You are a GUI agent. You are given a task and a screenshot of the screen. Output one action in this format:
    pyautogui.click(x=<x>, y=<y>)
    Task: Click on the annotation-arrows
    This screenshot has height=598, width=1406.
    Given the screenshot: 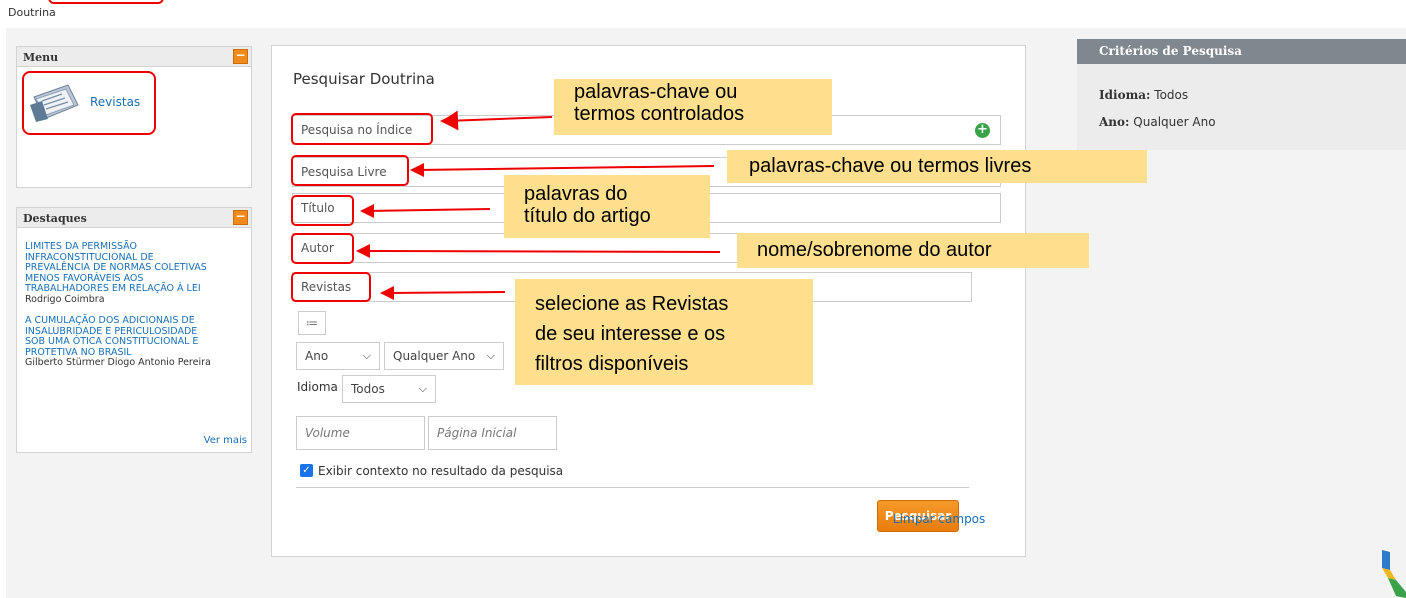 What is the action you would take?
    pyautogui.click(x=538, y=205)
    